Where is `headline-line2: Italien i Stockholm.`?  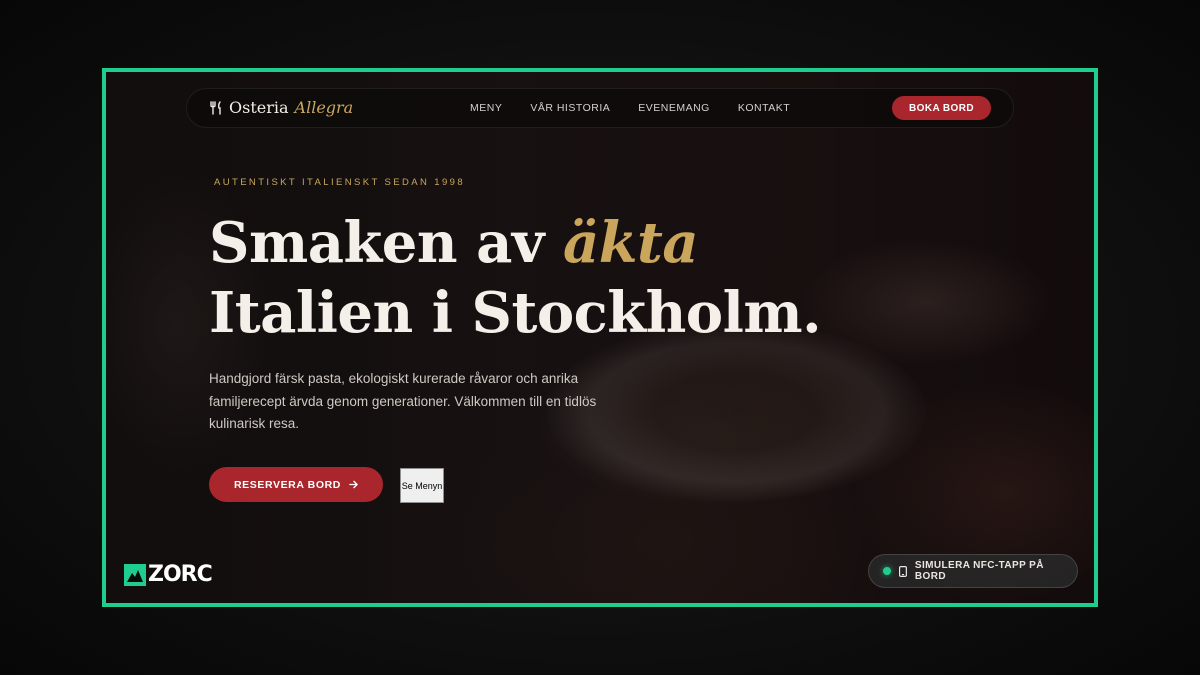 headline-line2: Italien i Stockholm. is located at coordinates (515, 313).